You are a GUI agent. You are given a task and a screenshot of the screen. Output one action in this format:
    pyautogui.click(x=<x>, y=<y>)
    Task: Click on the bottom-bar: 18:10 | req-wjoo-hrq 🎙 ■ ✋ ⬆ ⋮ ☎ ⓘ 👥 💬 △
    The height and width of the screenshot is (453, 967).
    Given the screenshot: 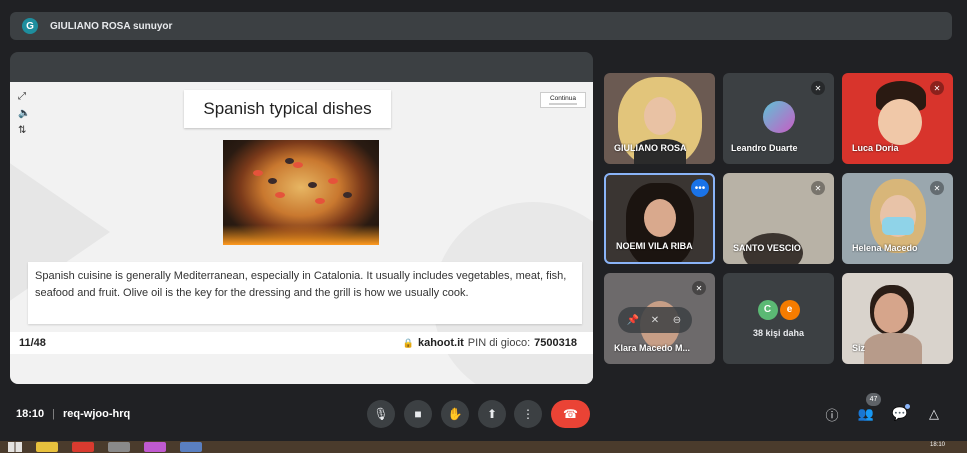 What is the action you would take?
    pyautogui.click(x=483, y=414)
    